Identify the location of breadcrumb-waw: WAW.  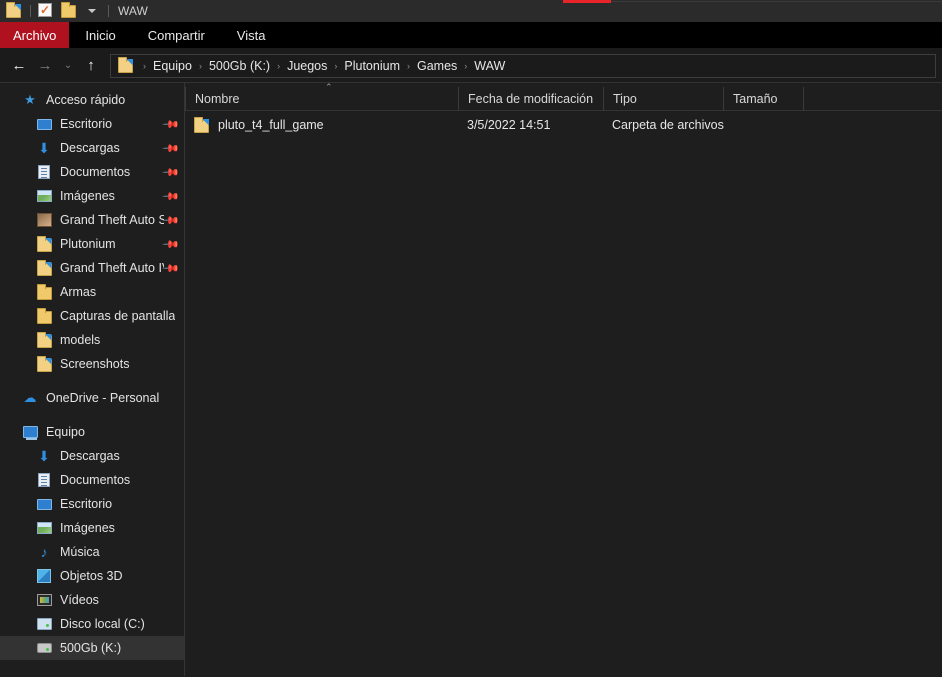
(489, 66).